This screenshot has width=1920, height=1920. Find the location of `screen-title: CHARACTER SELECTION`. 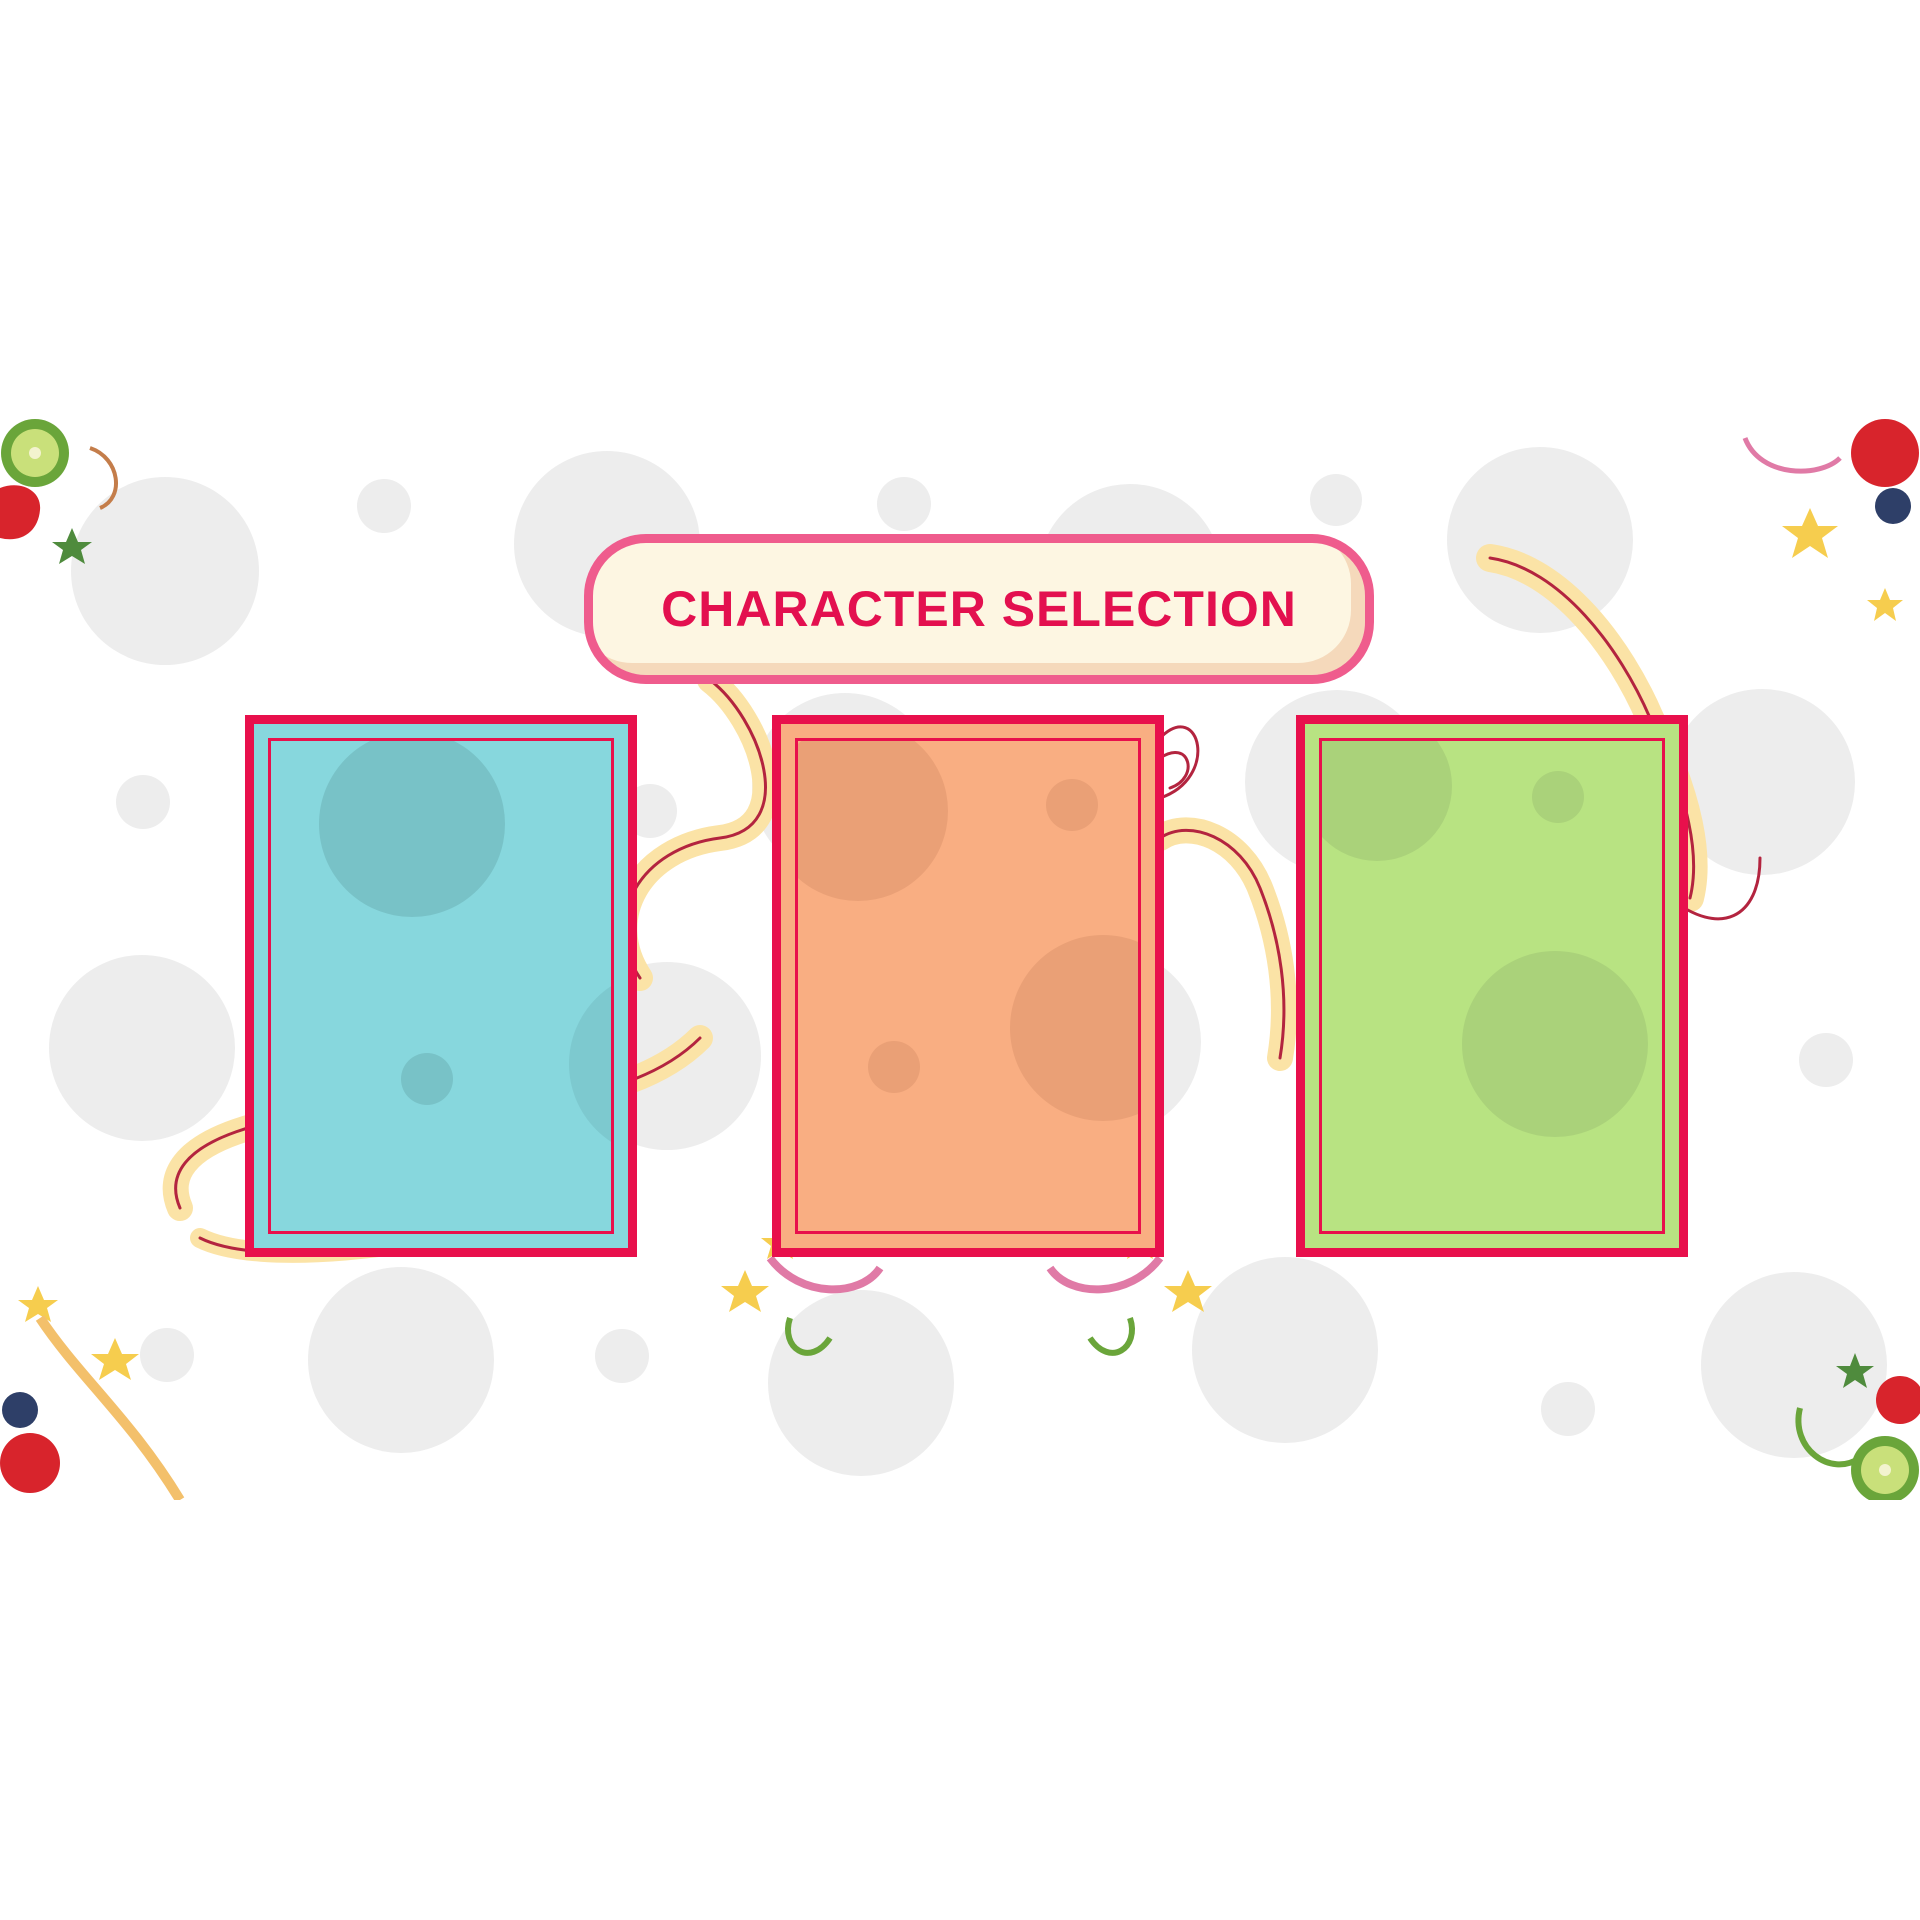

screen-title: CHARACTER SELECTION is located at coordinates (979, 609).